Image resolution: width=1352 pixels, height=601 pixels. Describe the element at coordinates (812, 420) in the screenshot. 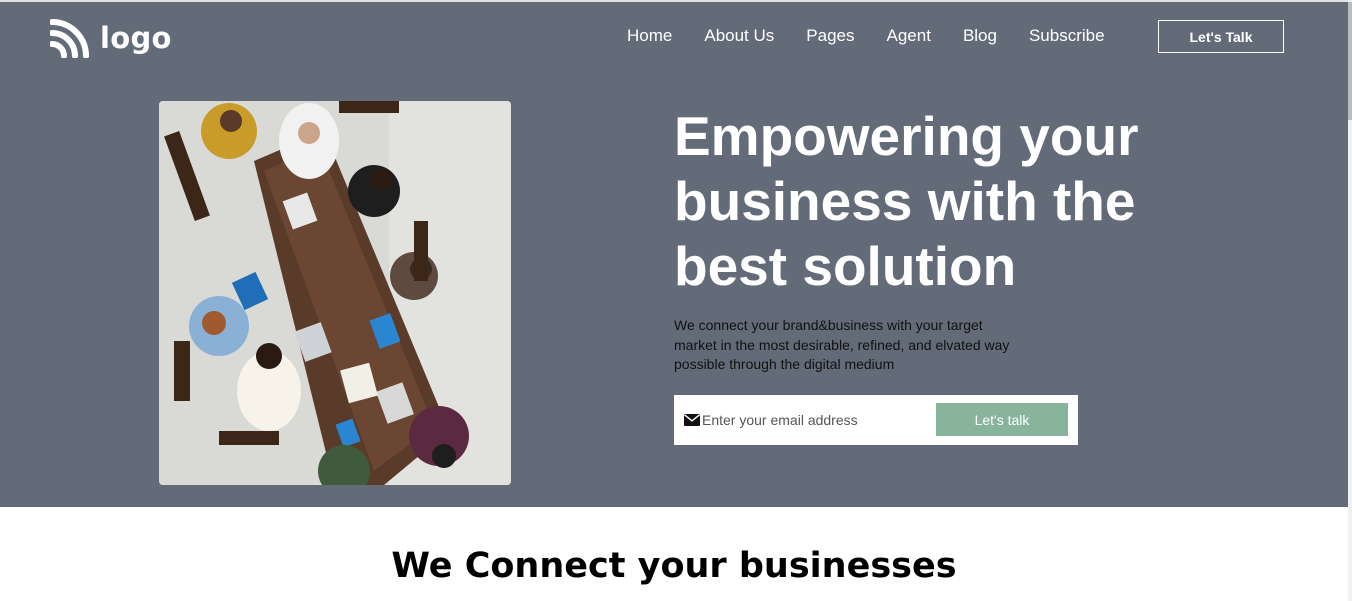

I see `email-input` at that location.